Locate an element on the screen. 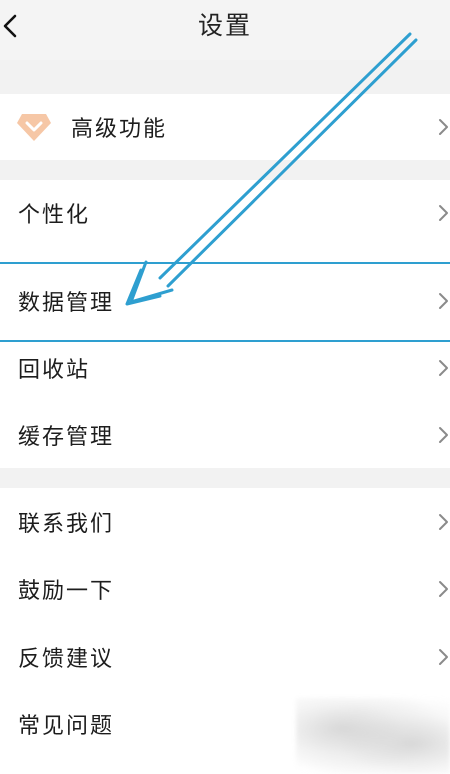 This screenshot has width=450, height=774. settings-item-label: 反馈建议 is located at coordinates (66, 659).